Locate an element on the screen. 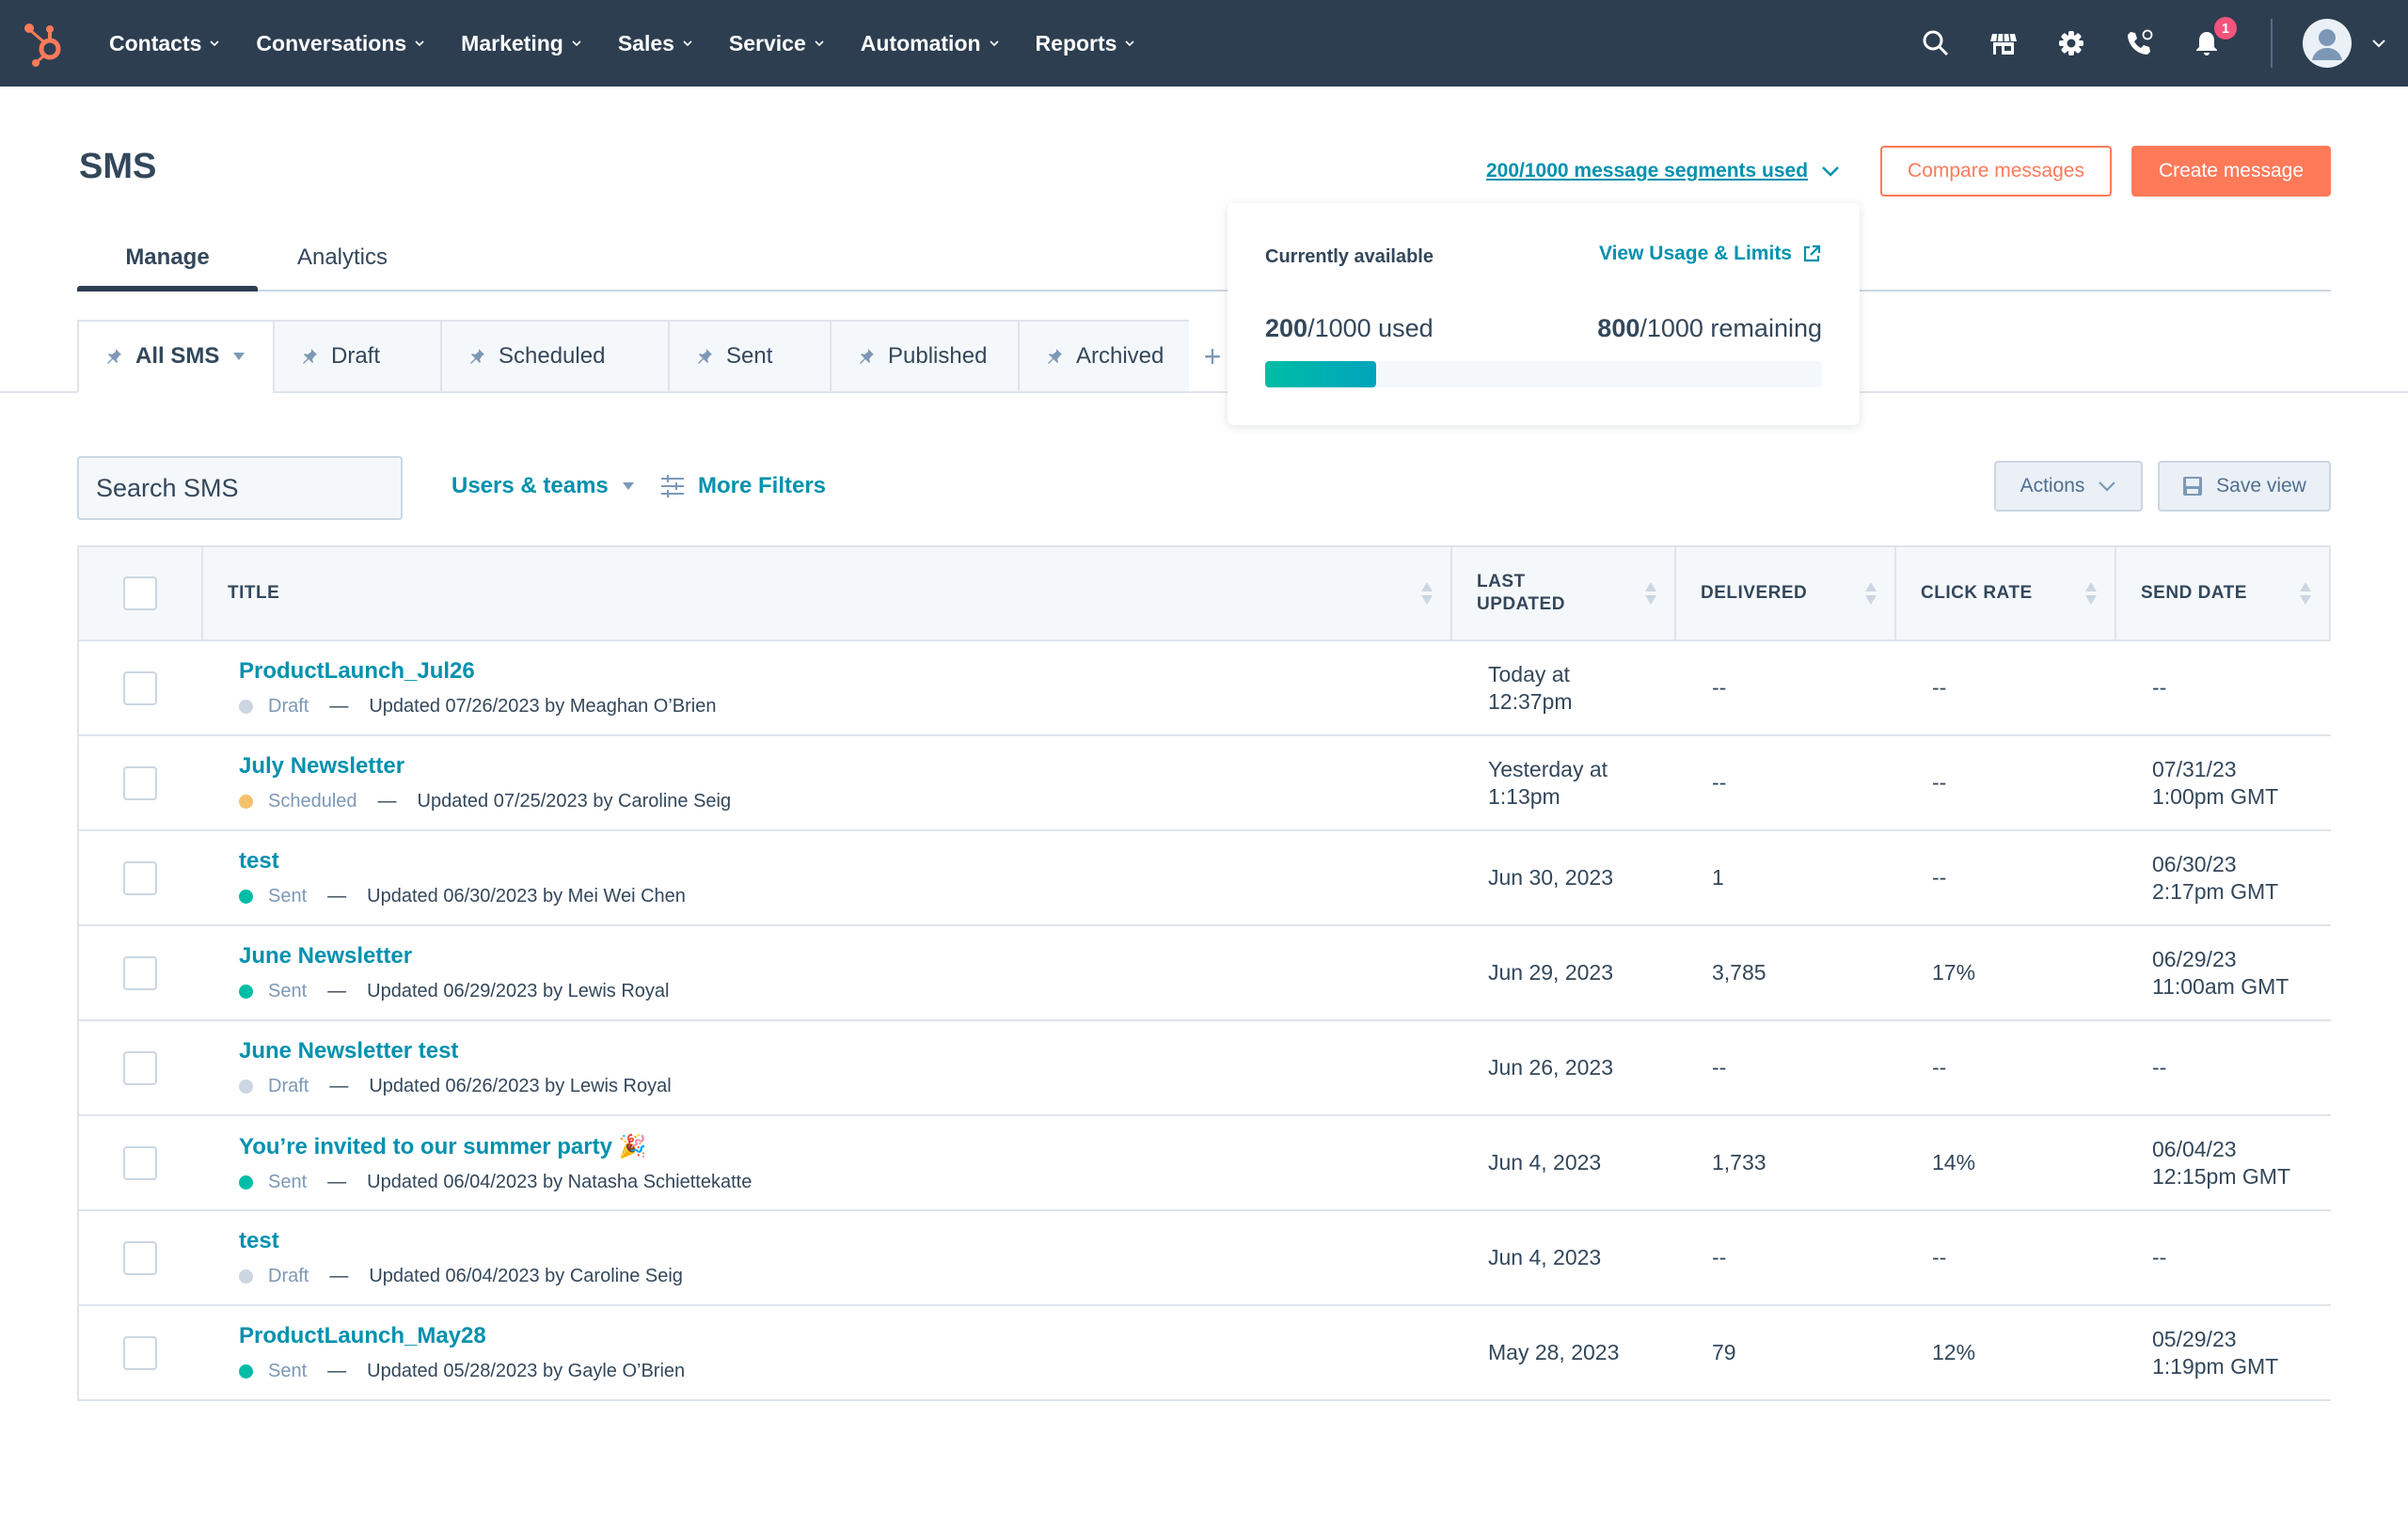  view-tab-all-sms: All SMS is located at coordinates (175, 357).